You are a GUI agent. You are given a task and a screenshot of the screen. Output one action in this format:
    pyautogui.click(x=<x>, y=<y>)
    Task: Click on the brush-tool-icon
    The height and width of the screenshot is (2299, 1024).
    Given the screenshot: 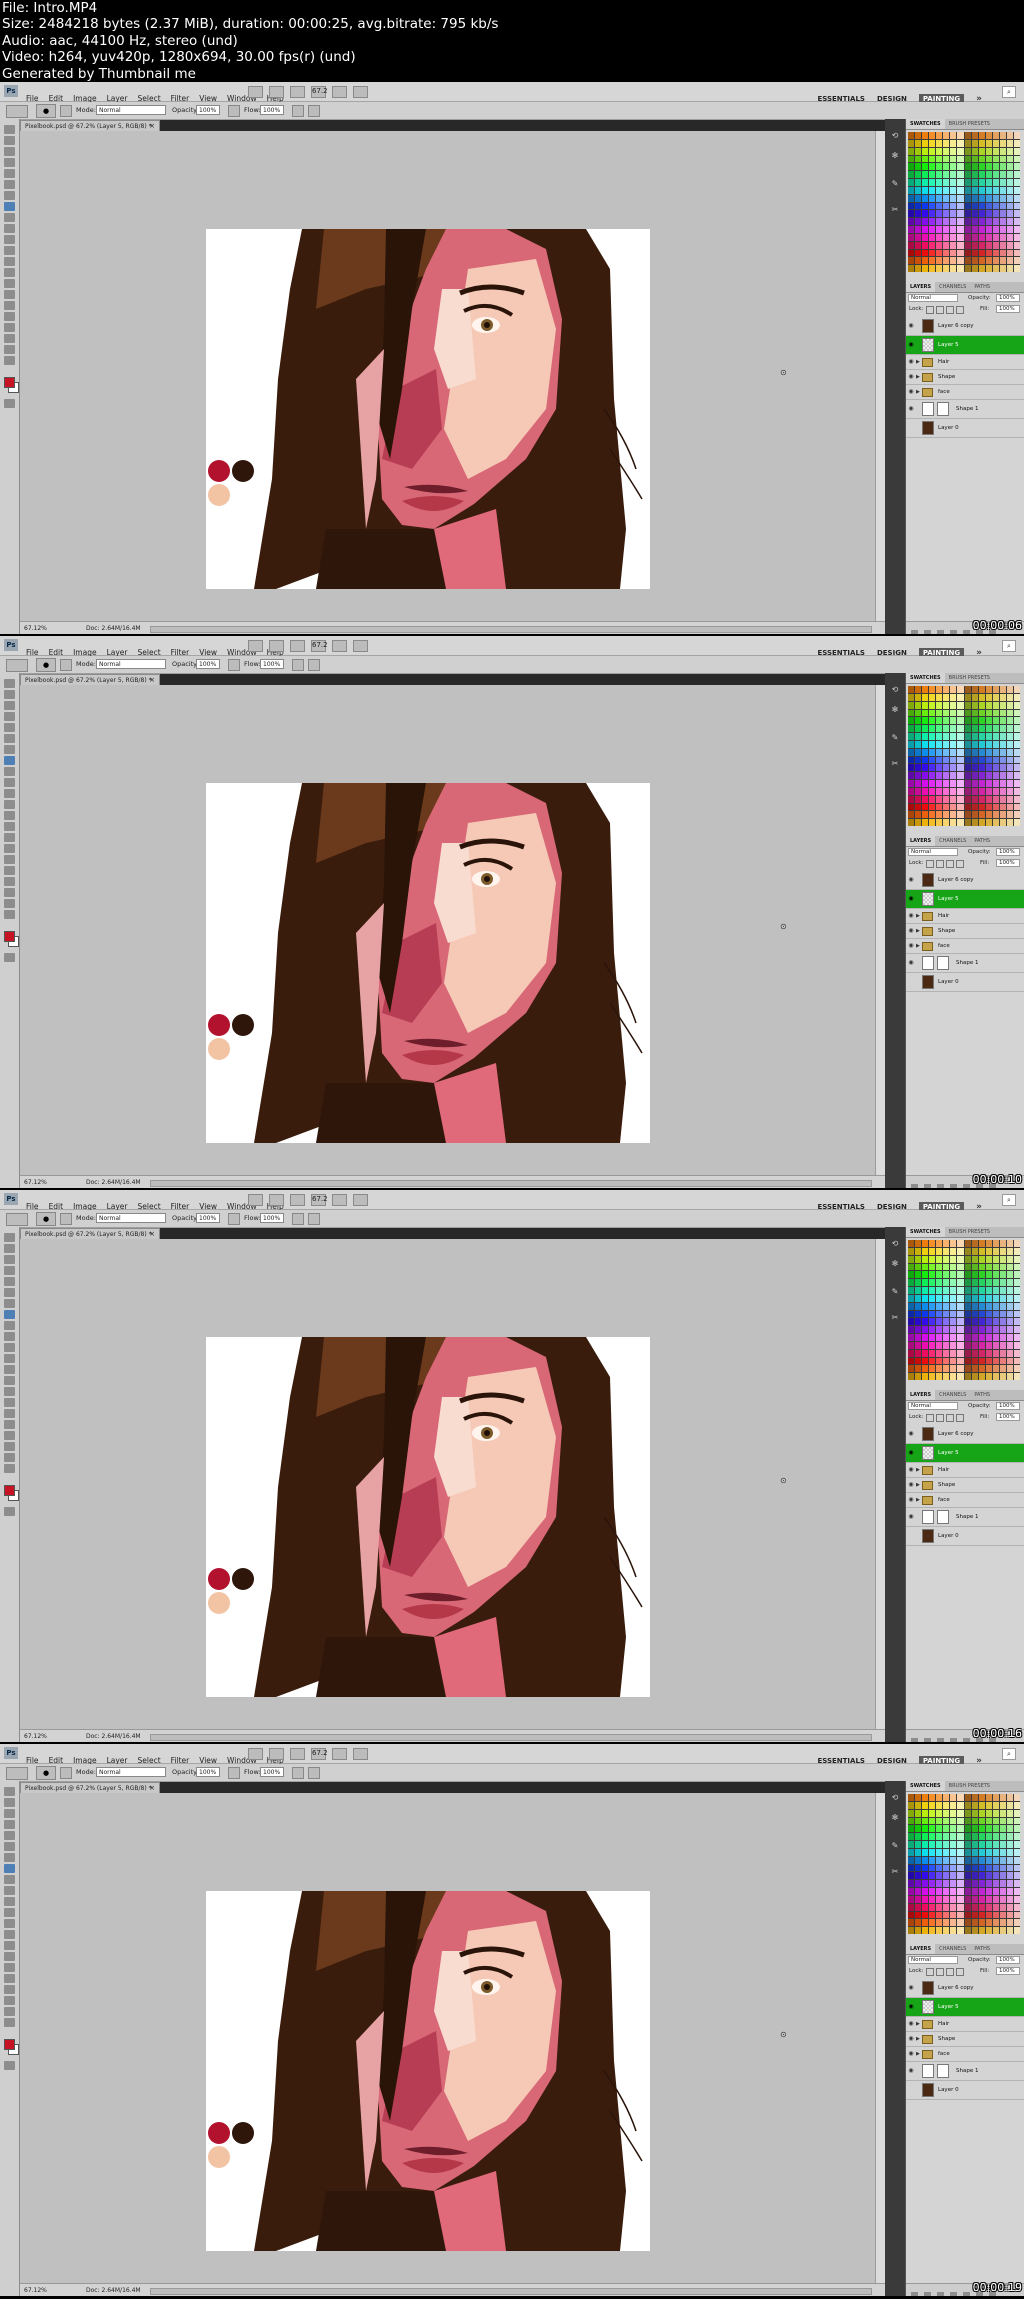 What is the action you would take?
    pyautogui.click(x=9, y=206)
    